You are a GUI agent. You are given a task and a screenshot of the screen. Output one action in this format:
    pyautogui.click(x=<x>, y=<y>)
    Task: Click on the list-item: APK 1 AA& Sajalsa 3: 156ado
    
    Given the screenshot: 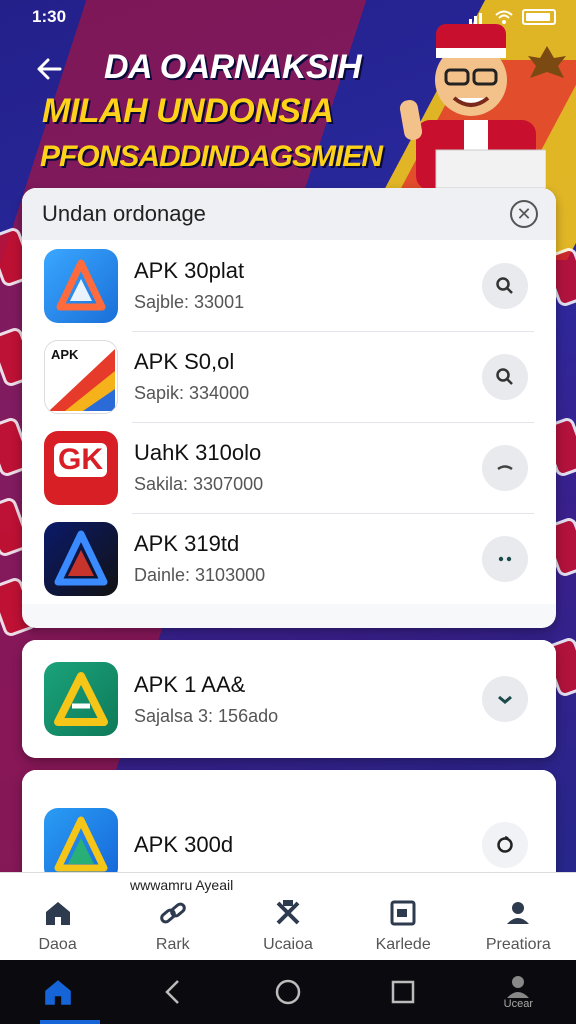 What is the action you would take?
    pyautogui.click(x=289, y=699)
    